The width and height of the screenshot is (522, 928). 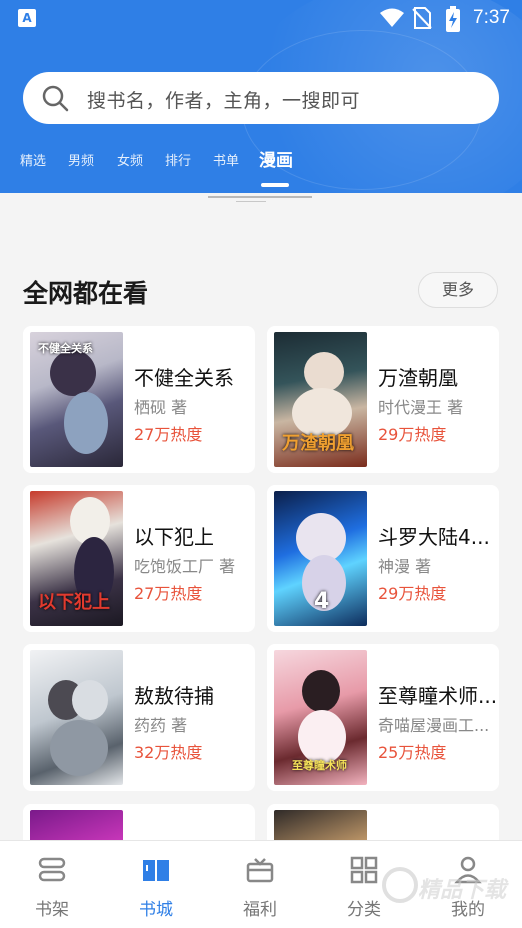 What do you see at coordinates (260, 870) in the screenshot?
I see `gift-icon` at bounding box center [260, 870].